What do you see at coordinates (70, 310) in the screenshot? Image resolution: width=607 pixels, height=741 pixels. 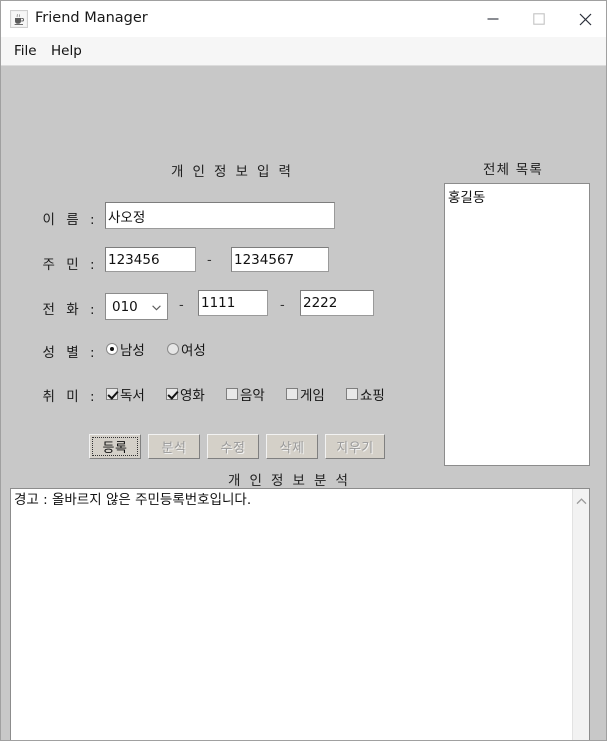 I see `phone-label: 전 화 :` at bounding box center [70, 310].